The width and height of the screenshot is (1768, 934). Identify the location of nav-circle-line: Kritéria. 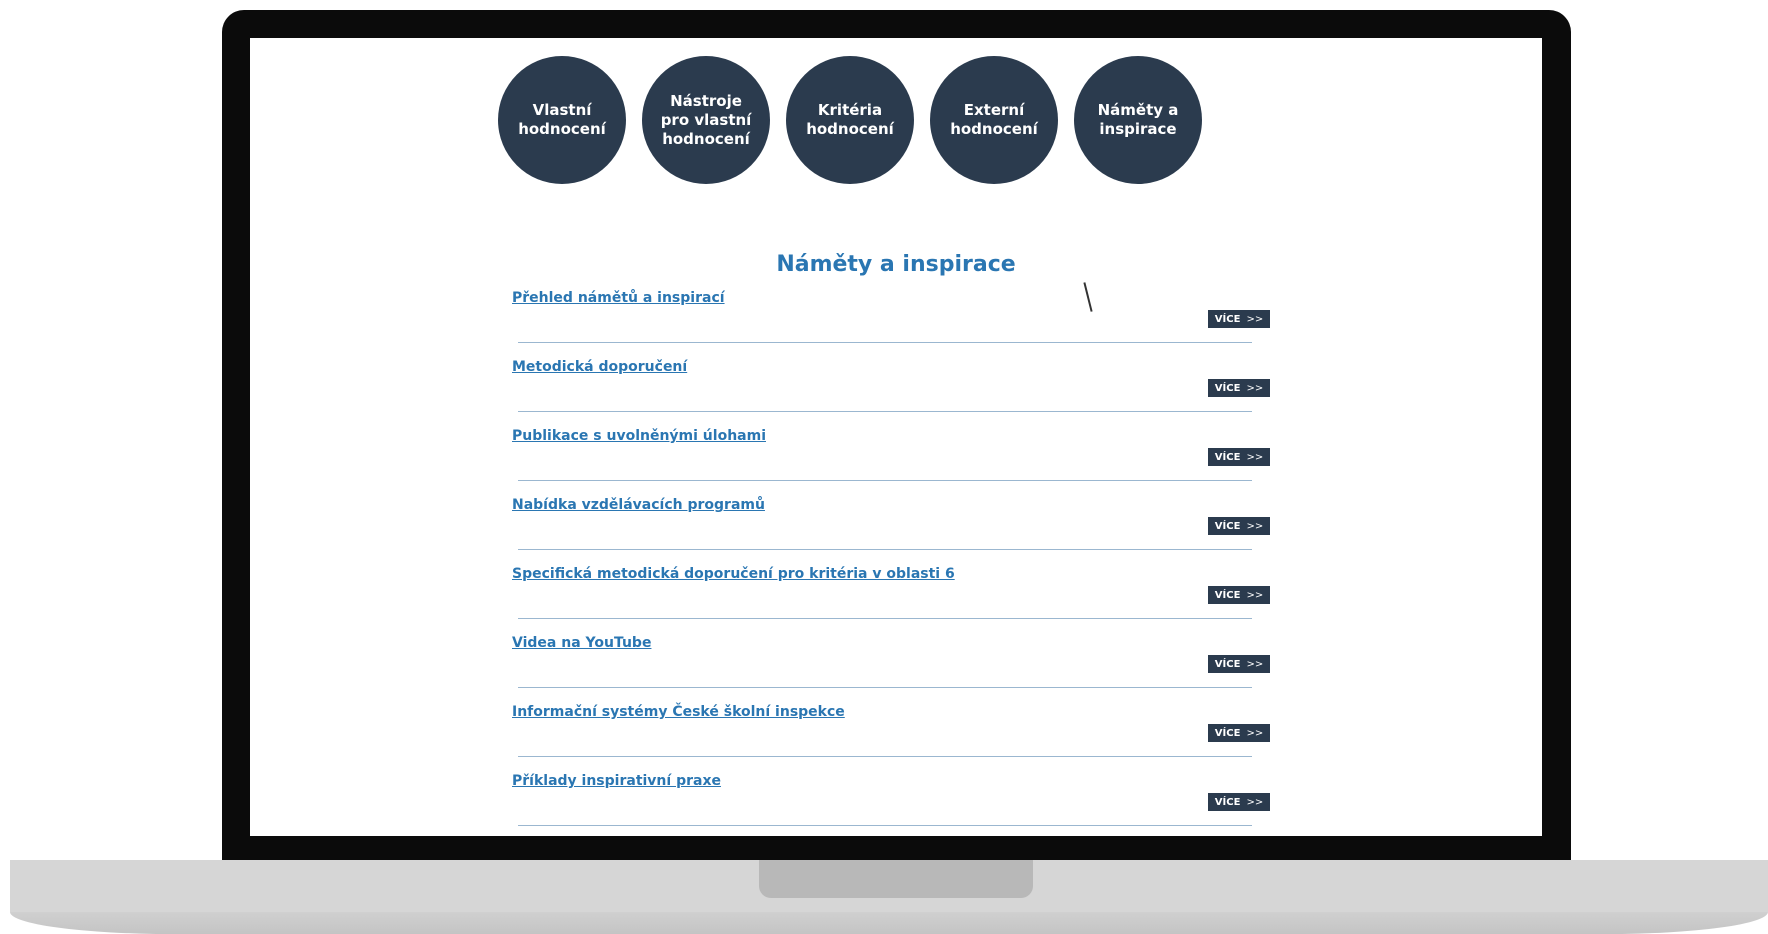
(850, 110).